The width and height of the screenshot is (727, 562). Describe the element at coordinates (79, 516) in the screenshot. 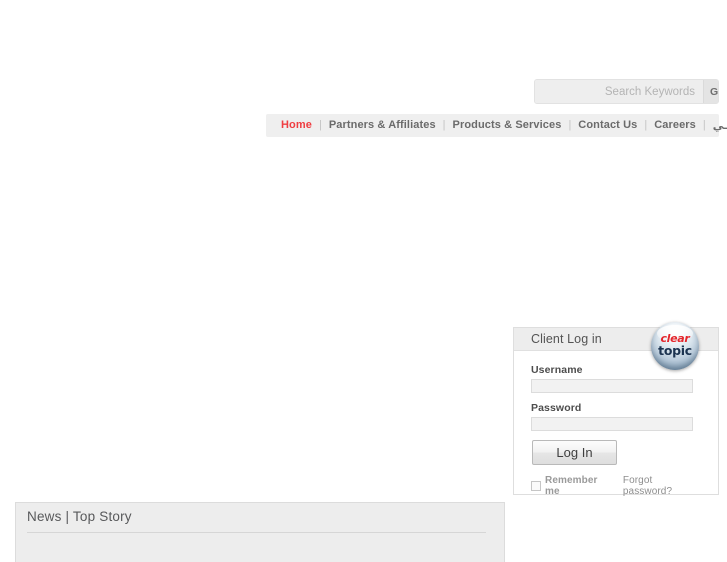

I see `news-panel-title: News | Top Story` at that location.